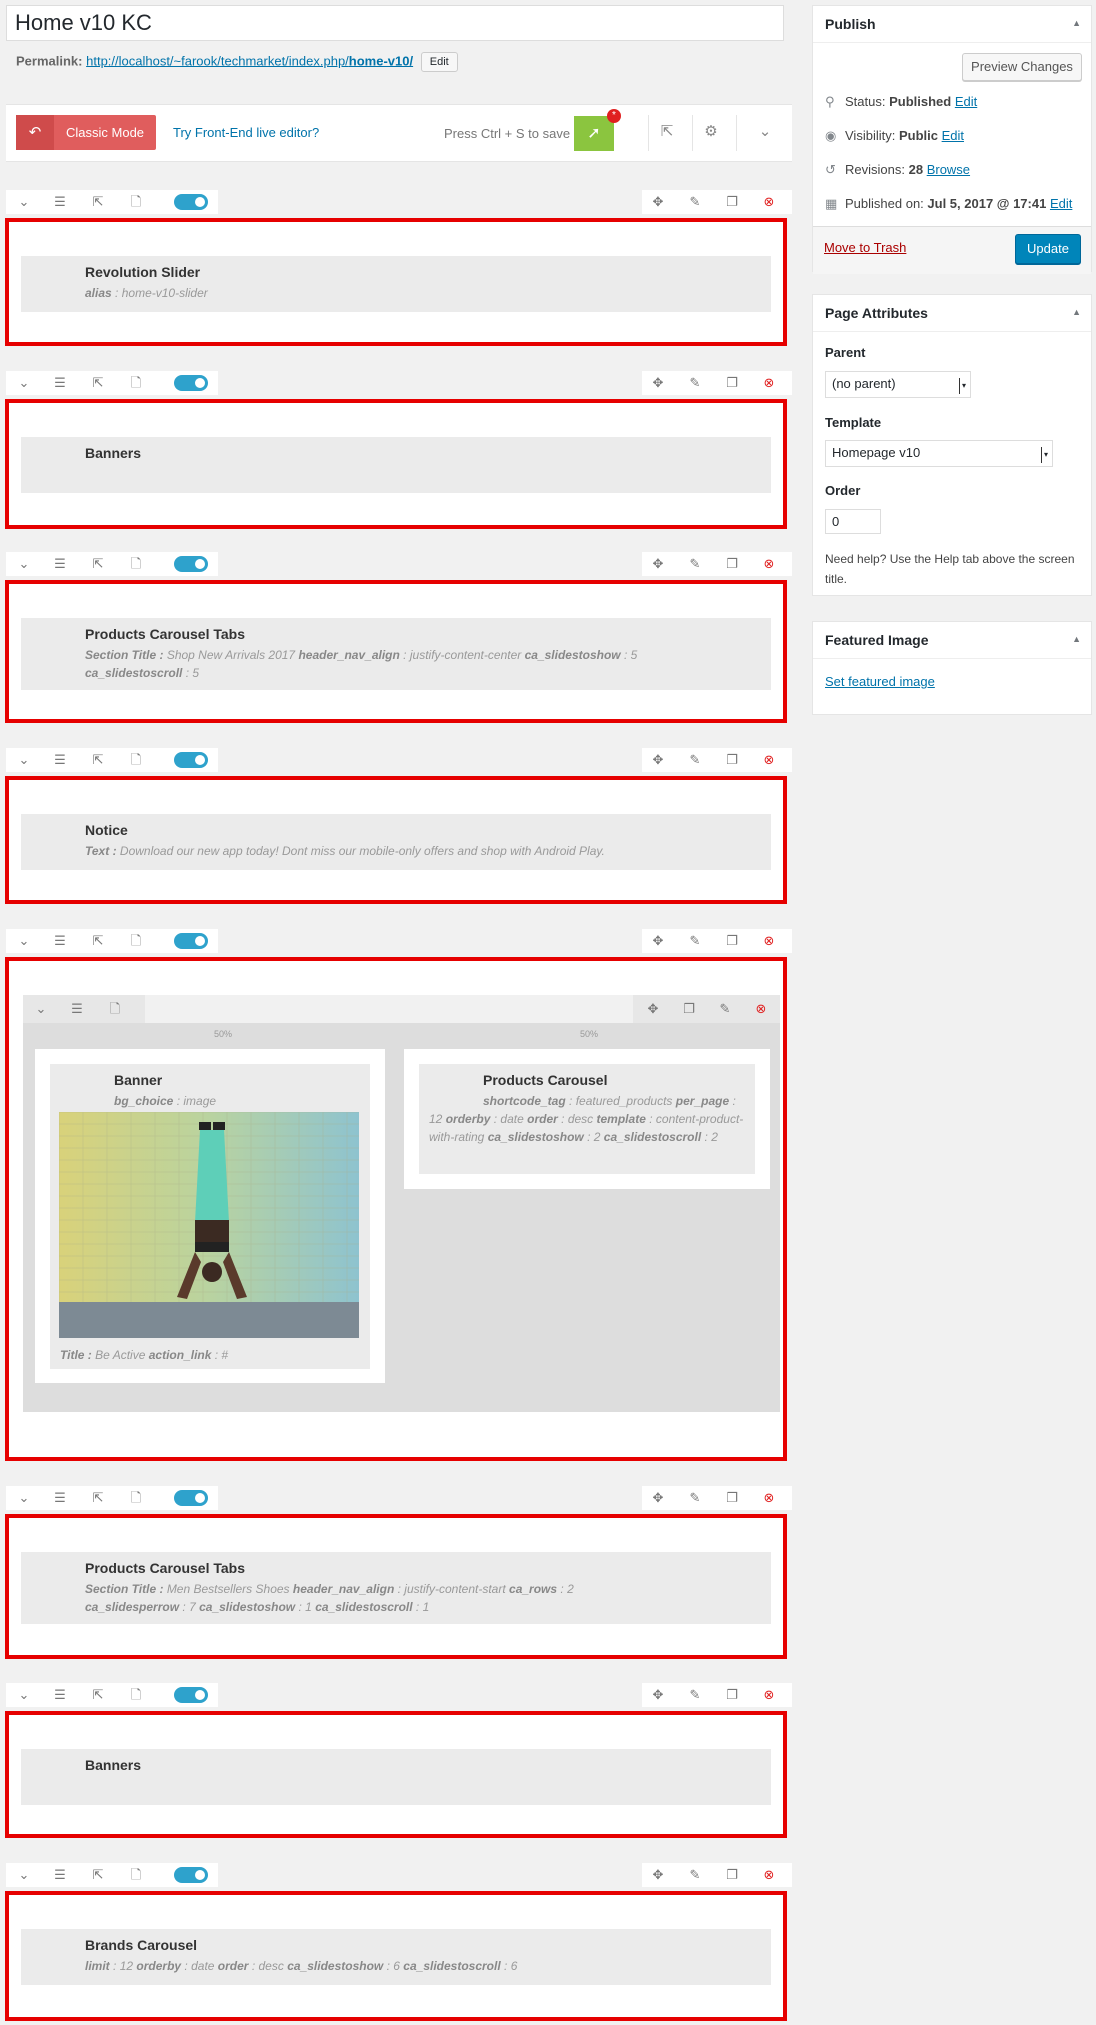 The width and height of the screenshot is (1096, 2025). Describe the element at coordinates (939, 453) in the screenshot. I see `template-select: Homepage v10 ▾` at that location.